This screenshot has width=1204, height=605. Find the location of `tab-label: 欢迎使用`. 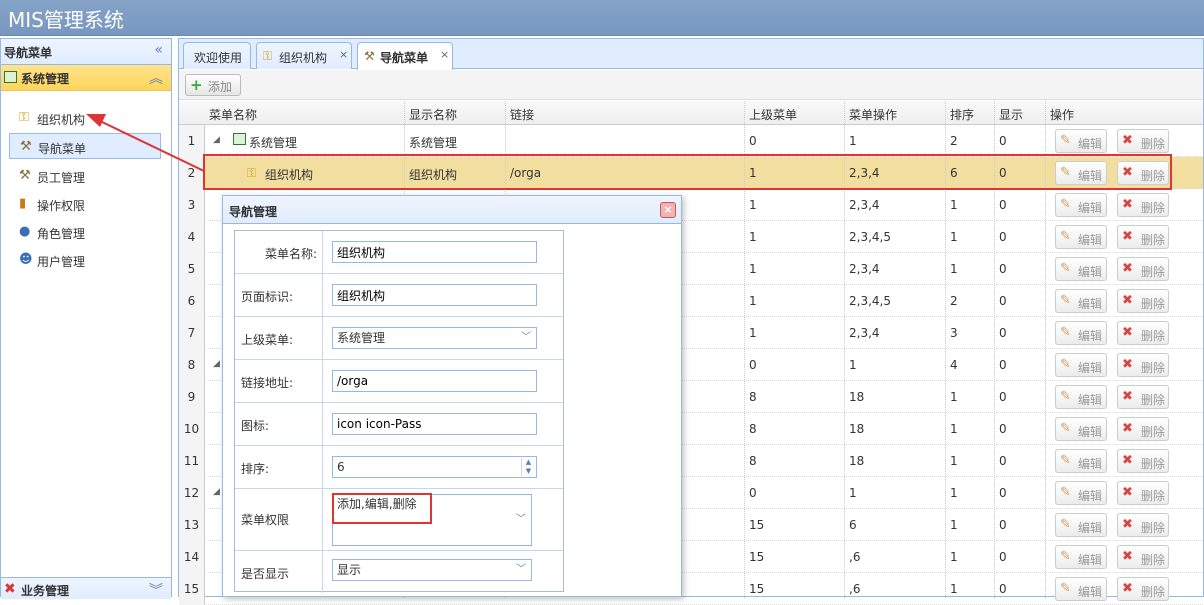

tab-label: 欢迎使用 is located at coordinates (218, 58).